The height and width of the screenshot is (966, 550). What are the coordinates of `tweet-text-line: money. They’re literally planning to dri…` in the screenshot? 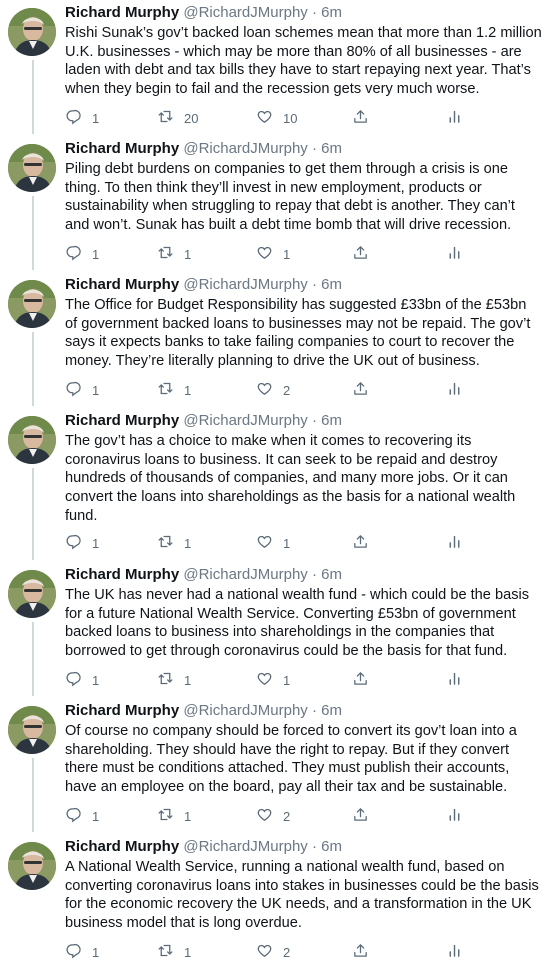 It's located at (272, 361).